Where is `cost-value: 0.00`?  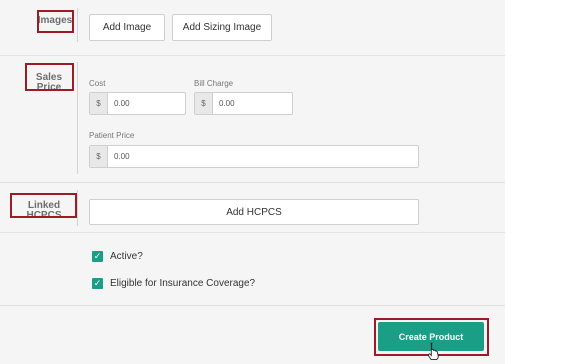
cost-value: 0.00 is located at coordinates (146, 103).